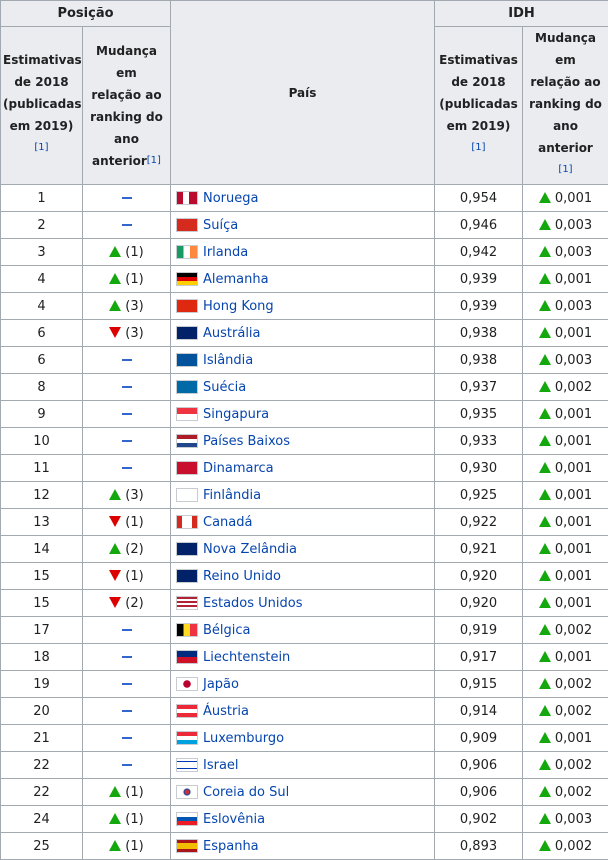  Describe the element at coordinates (303, 549) in the screenshot. I see `country-cell: Nova Zelândia` at that location.